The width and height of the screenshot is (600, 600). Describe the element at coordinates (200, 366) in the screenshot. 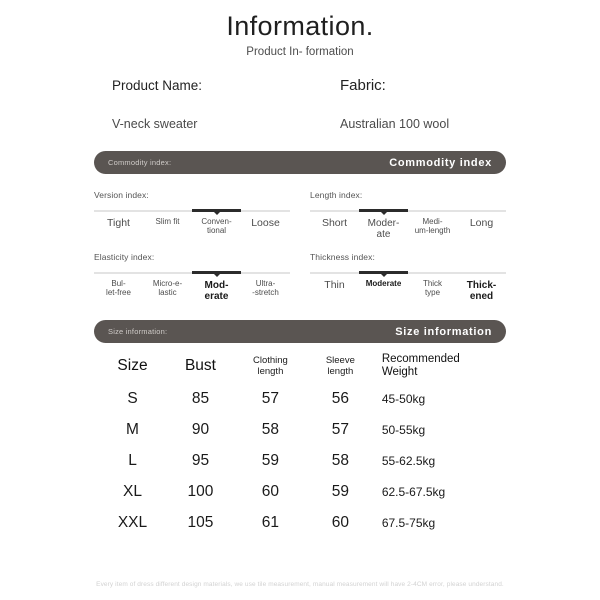

I see `column-header-bust: Bust` at that location.